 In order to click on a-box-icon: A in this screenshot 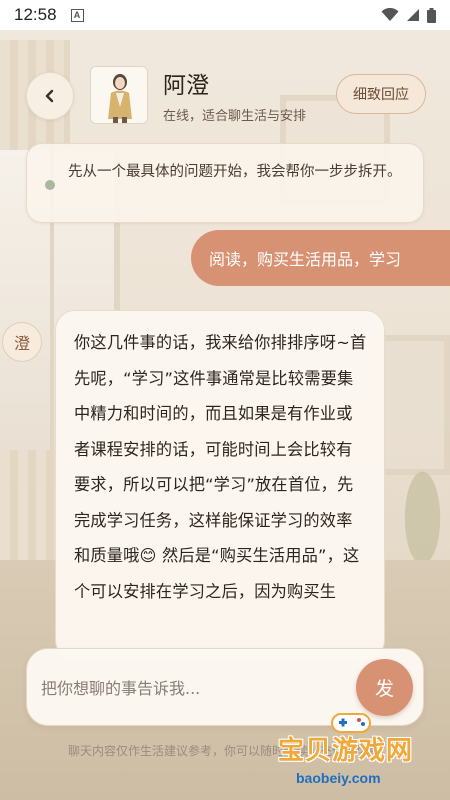, I will do `click(77, 15)`.